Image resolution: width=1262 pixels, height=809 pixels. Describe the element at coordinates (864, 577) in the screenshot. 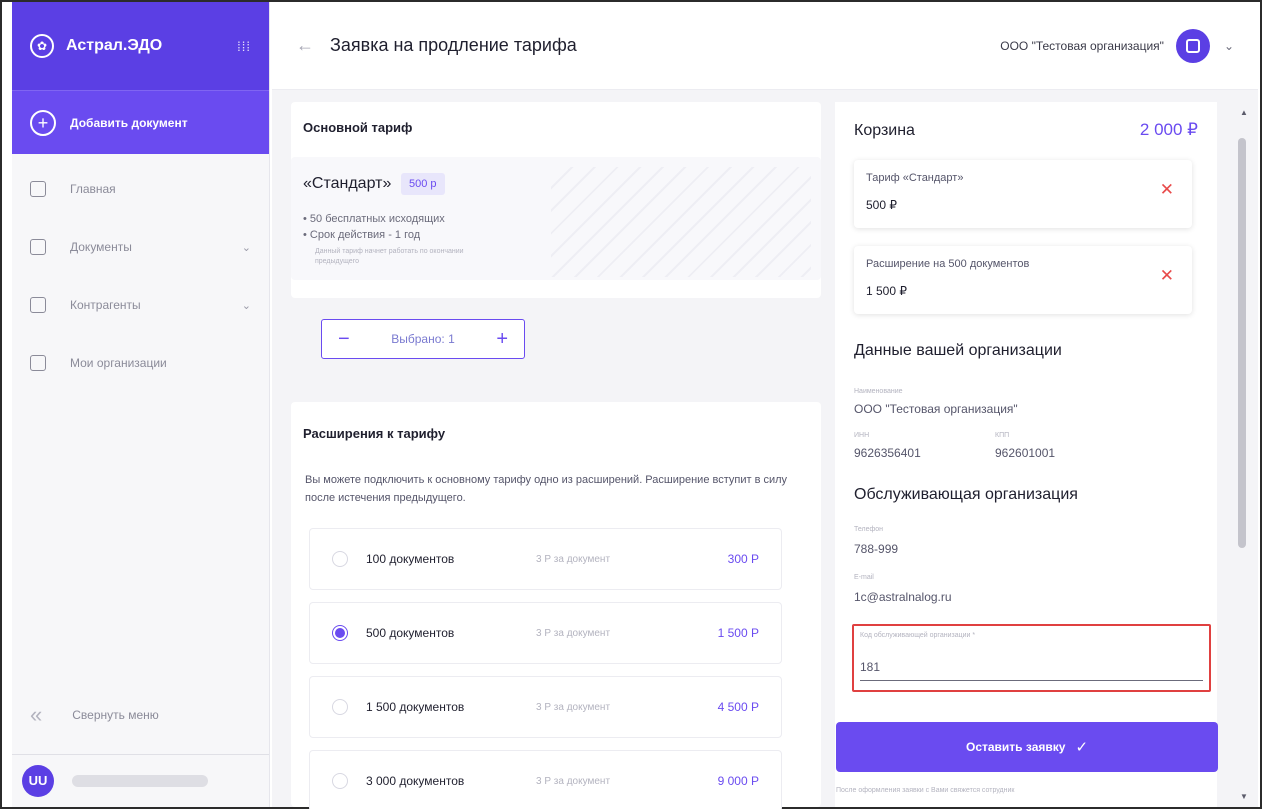

I see `field-label: E-mail` at that location.